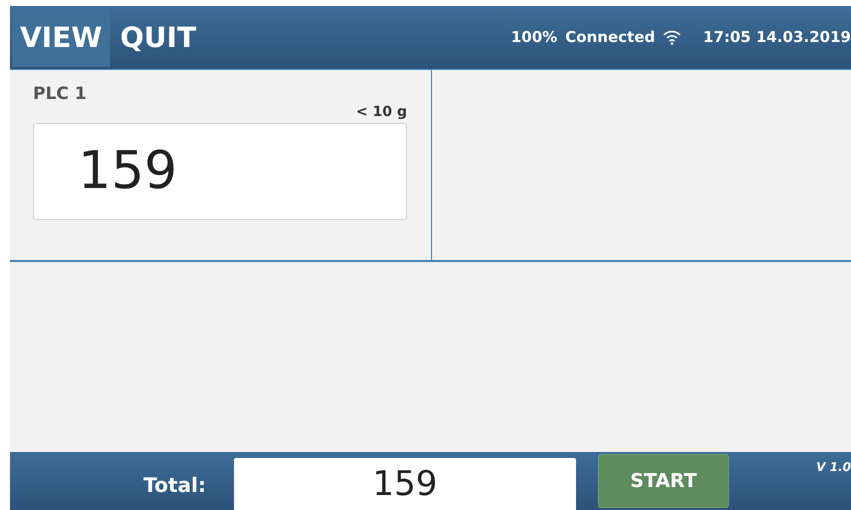  I want to click on plc-name: PLC 1, so click(60, 94).